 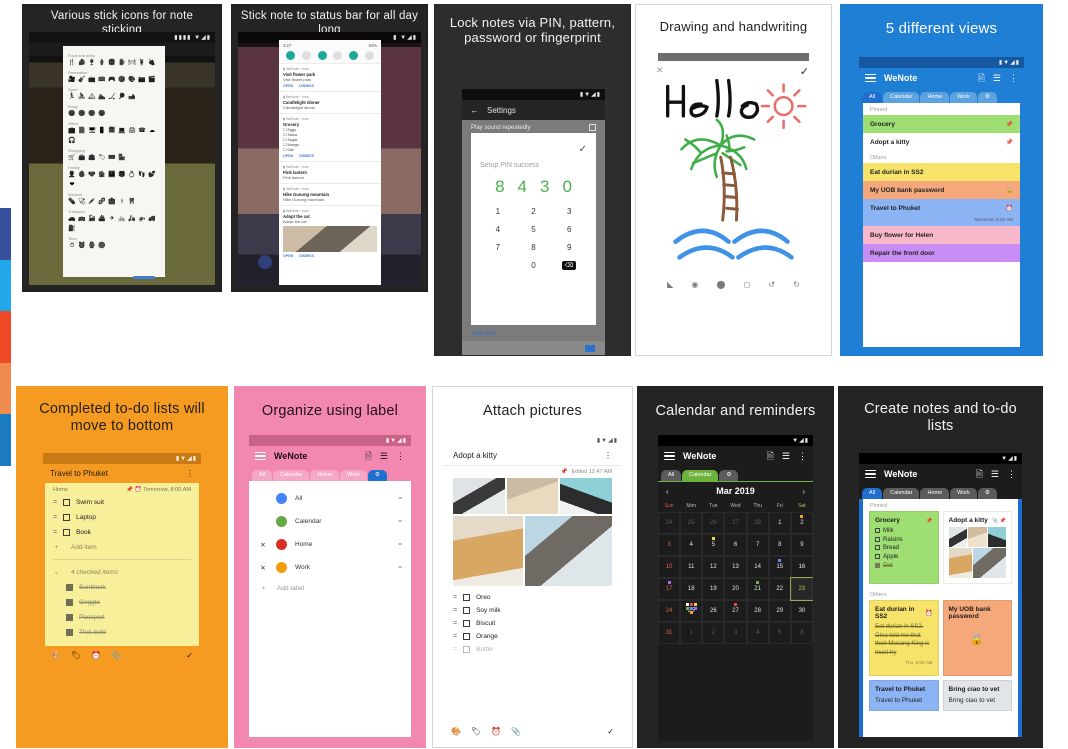 What do you see at coordinates (532, 731) in the screenshot?
I see `note-bottom-bar: 🎨 🏷 ⏰ 📎 ✓` at bounding box center [532, 731].